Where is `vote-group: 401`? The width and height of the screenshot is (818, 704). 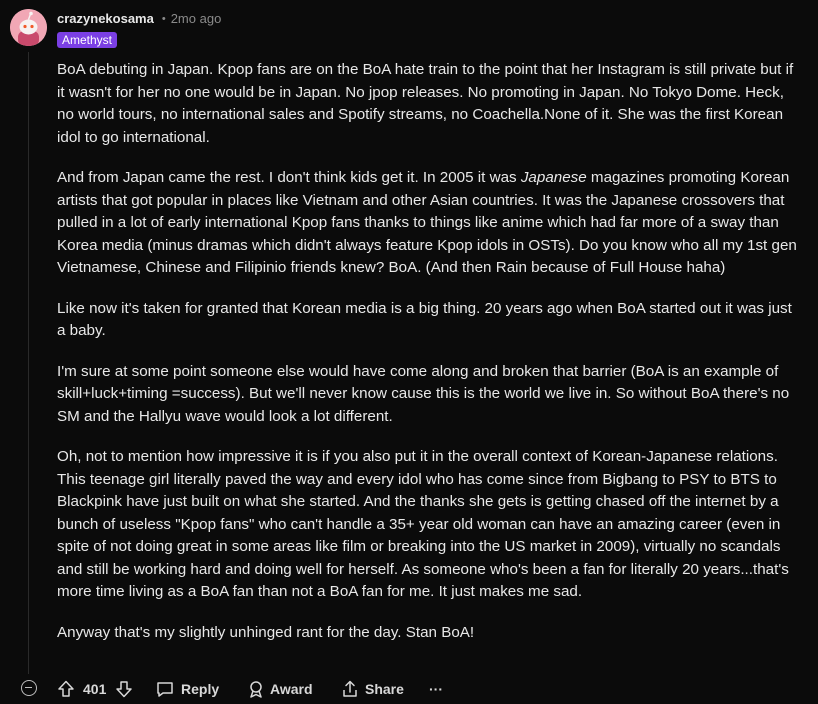 vote-group: 401 is located at coordinates (95, 689).